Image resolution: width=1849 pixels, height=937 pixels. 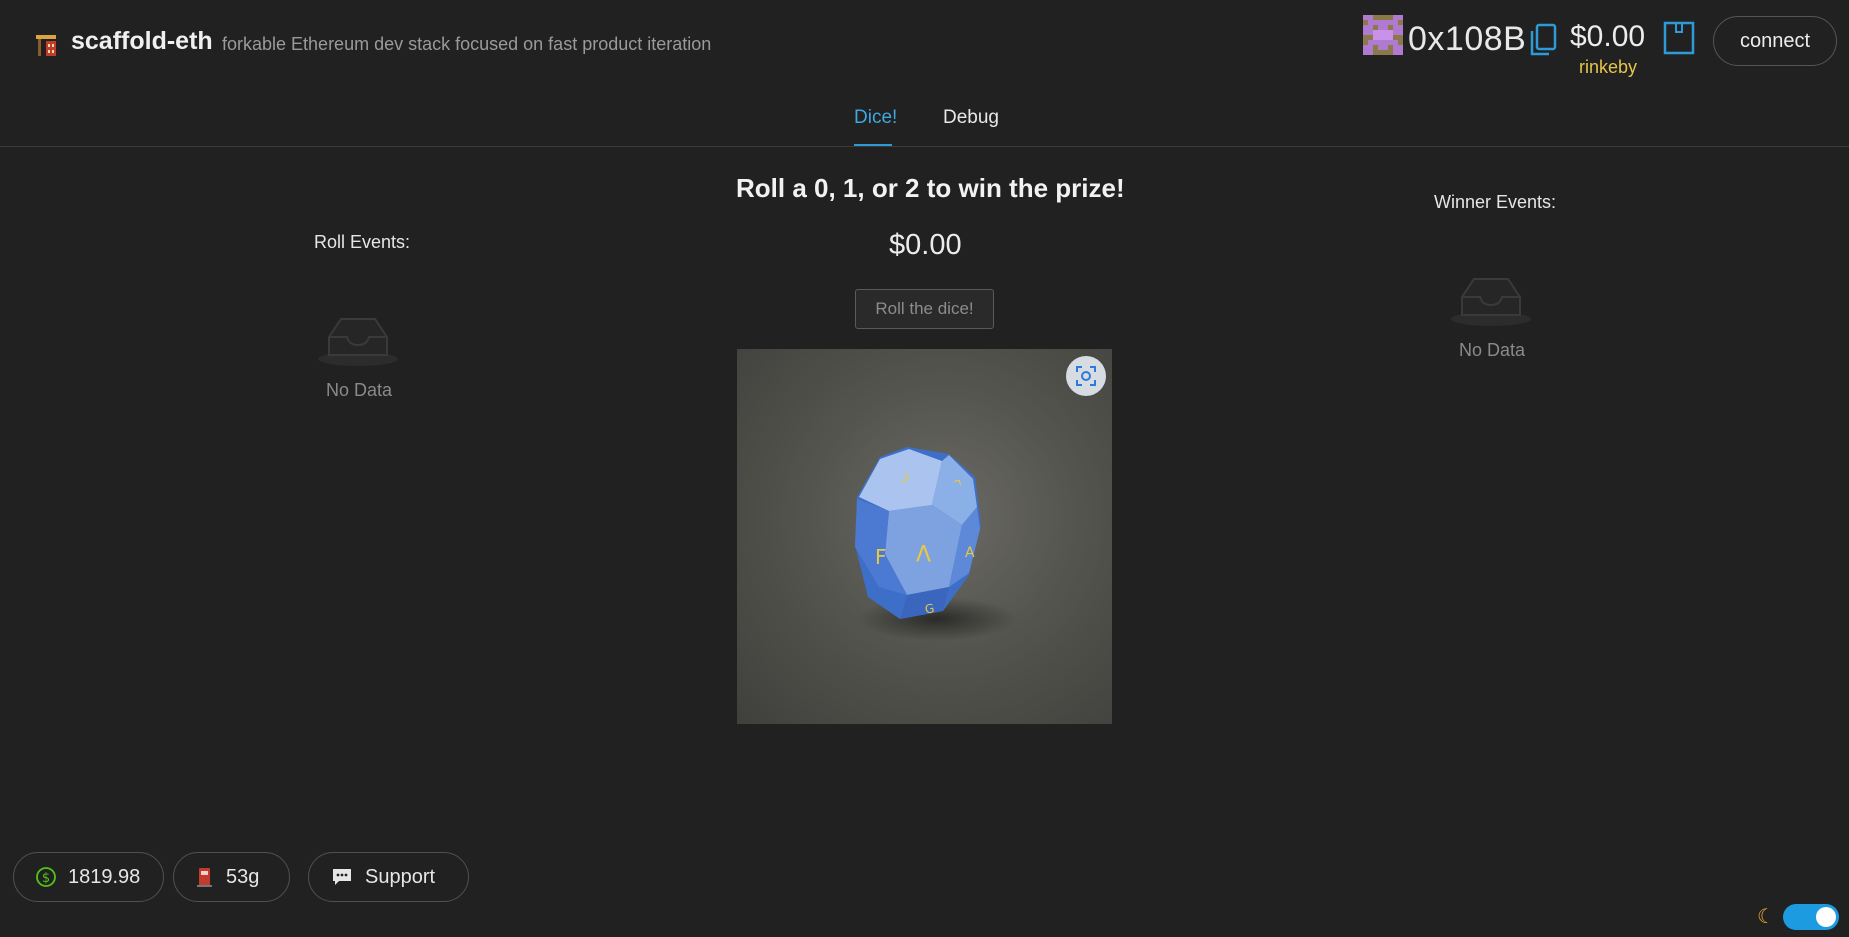 What do you see at coordinates (359, 390) in the screenshot?
I see `roll-events-empty: No Data` at bounding box center [359, 390].